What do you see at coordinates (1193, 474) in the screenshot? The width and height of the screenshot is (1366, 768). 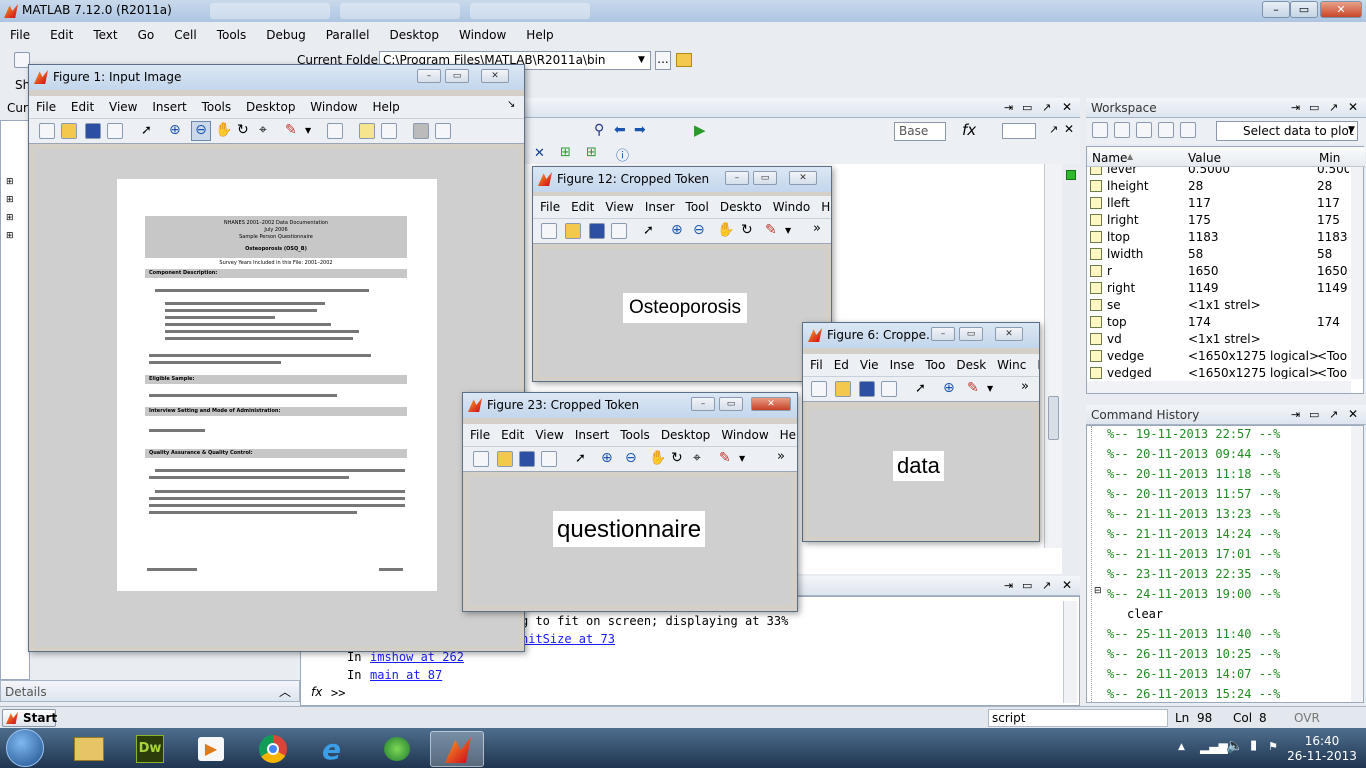 I see `history-entry: %-- 20-11-2013 11:18 --%` at bounding box center [1193, 474].